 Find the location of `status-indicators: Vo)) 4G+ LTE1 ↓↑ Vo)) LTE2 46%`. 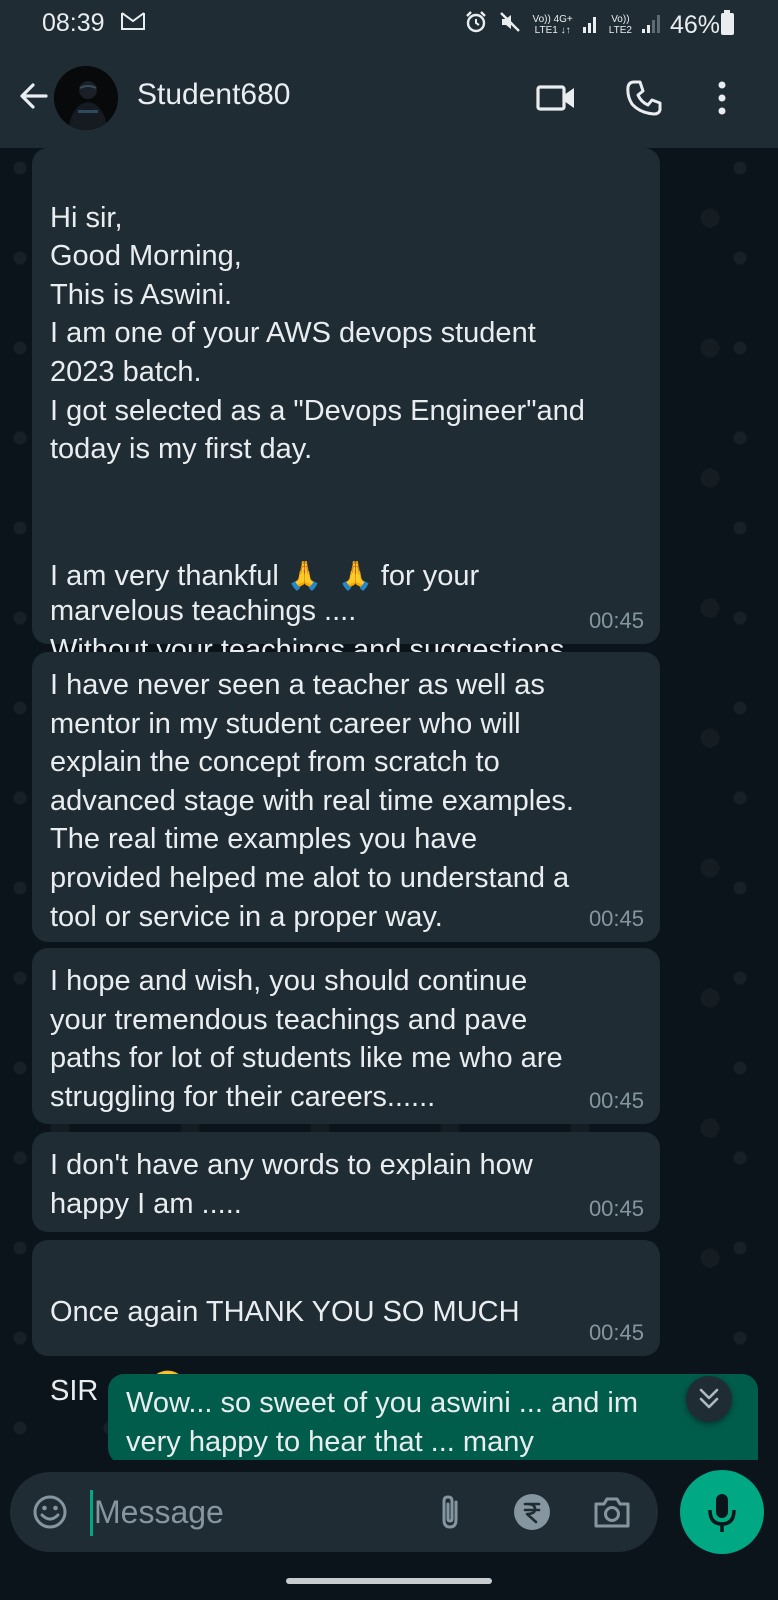

status-indicators: Vo)) 4G+ LTE1 ↓↑ Vo)) LTE2 46% is located at coordinates (592, 25).